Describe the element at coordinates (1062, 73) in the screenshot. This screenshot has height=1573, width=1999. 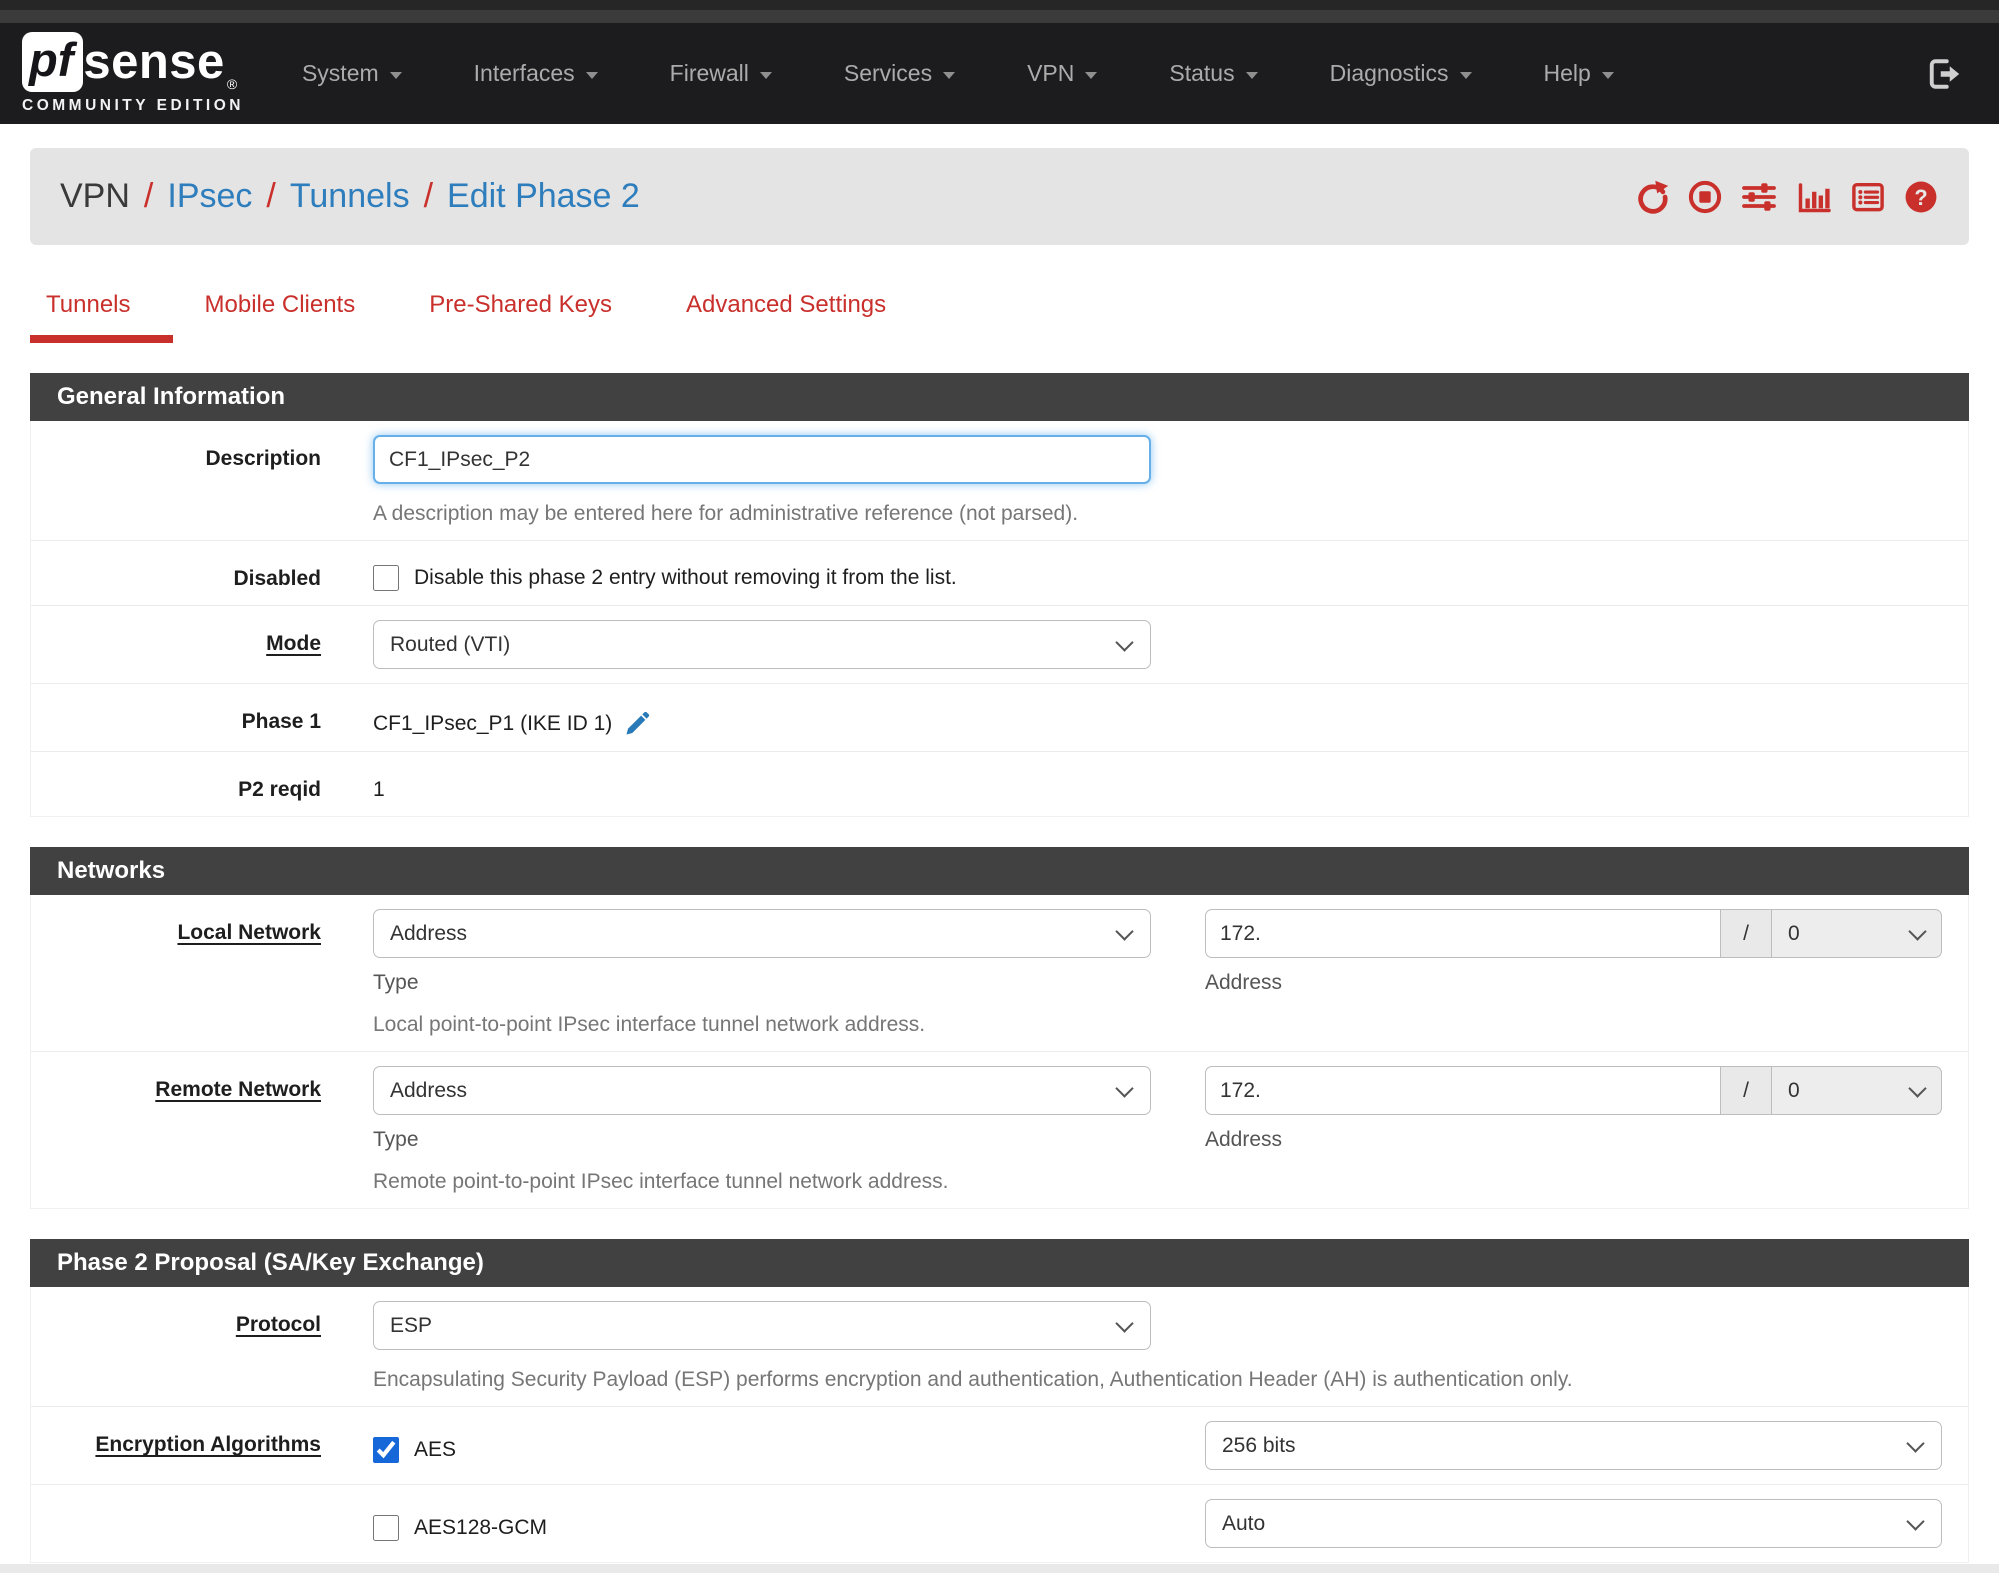
I see `menu-item-vpn: VPN` at that location.